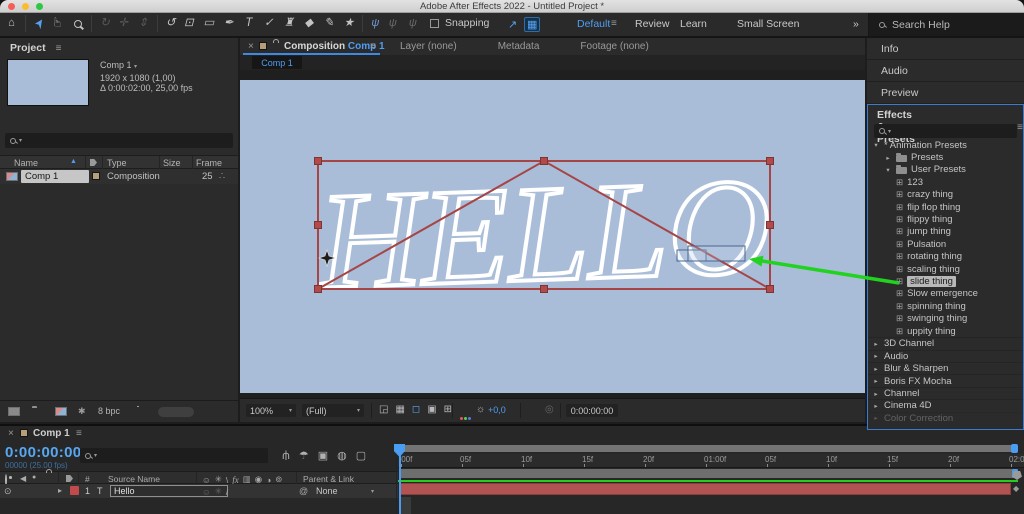 This screenshot has height=514, width=1024. What do you see at coordinates (945, 207) in the screenshot?
I see `preset-item: ⊞ flip flop thing` at bounding box center [945, 207].